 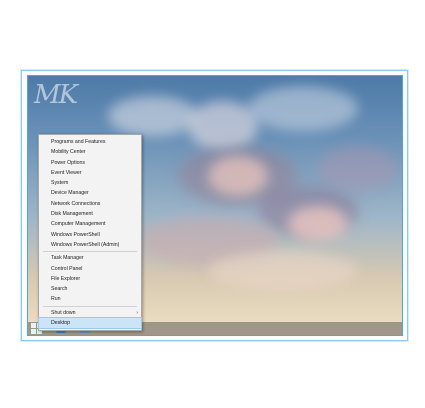 I want to click on menu-item-system: System, so click(x=90, y=183).